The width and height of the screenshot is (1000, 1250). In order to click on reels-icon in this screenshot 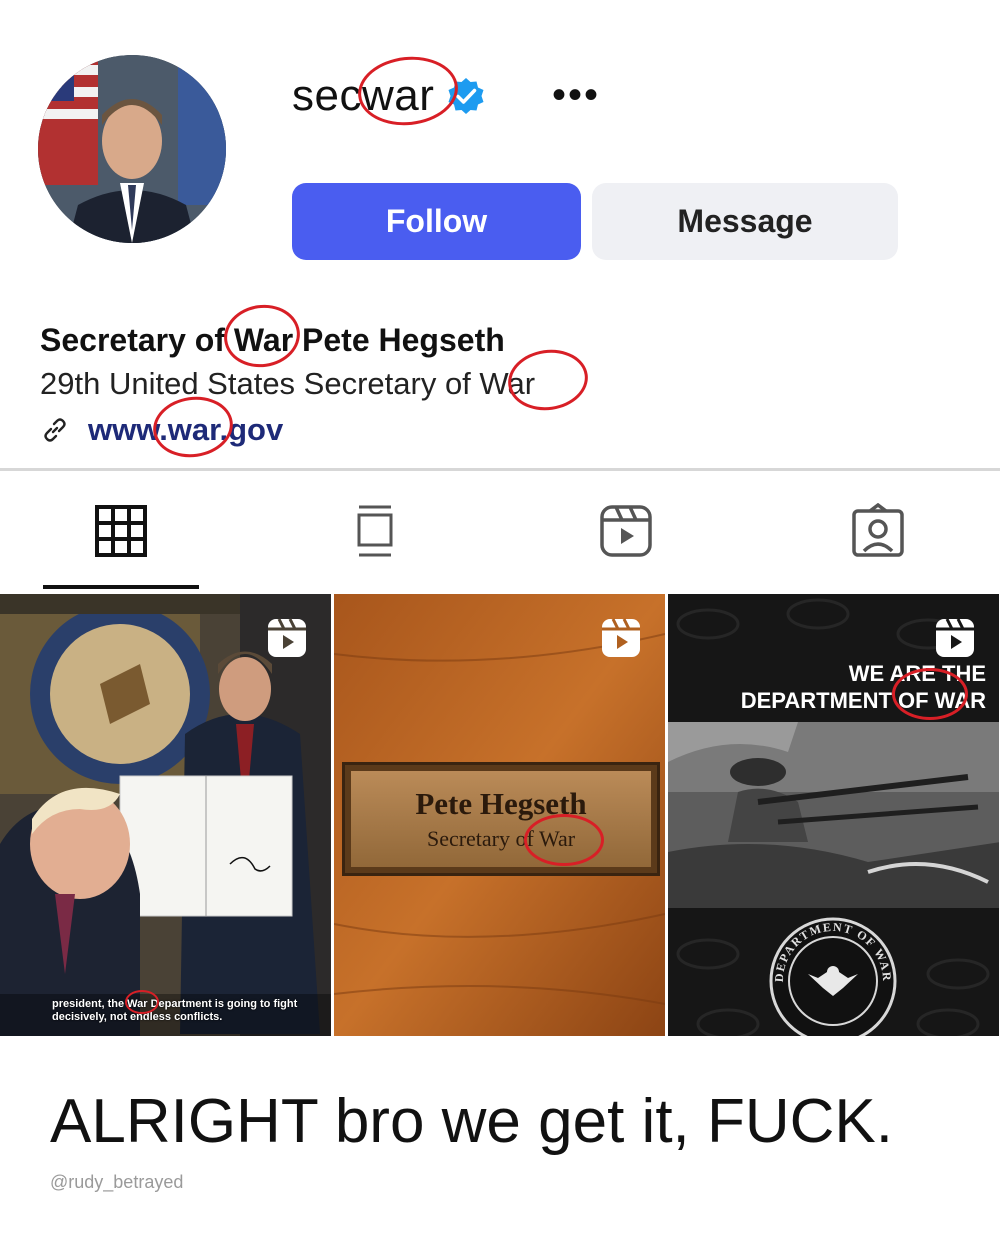, I will do `click(626, 531)`.